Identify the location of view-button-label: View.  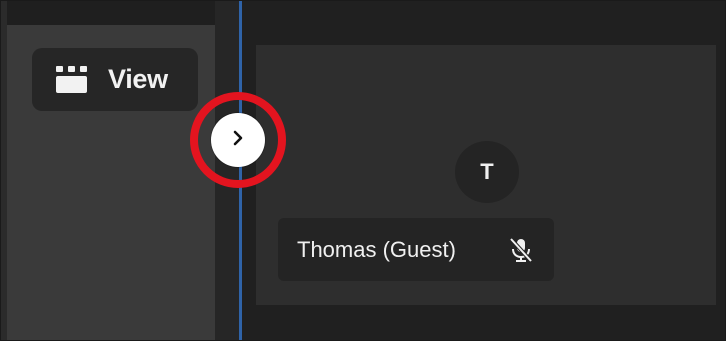
(138, 79).